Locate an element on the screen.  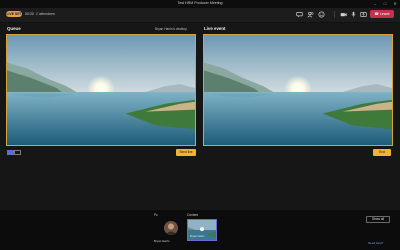
layout-option-single is located at coordinates (10, 152).